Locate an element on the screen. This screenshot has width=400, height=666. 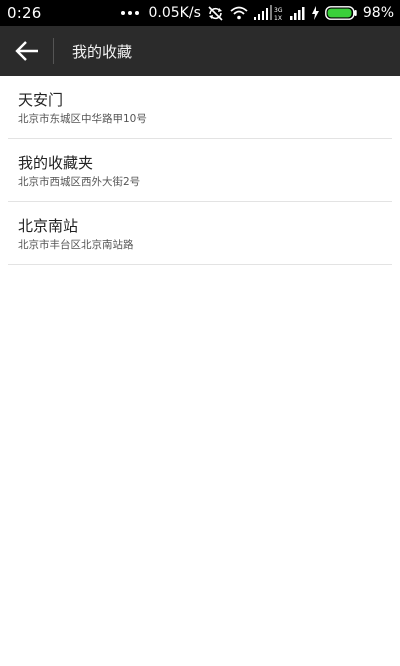
favorite-address: 北京市西城区西外大街2号 is located at coordinates (79, 182).